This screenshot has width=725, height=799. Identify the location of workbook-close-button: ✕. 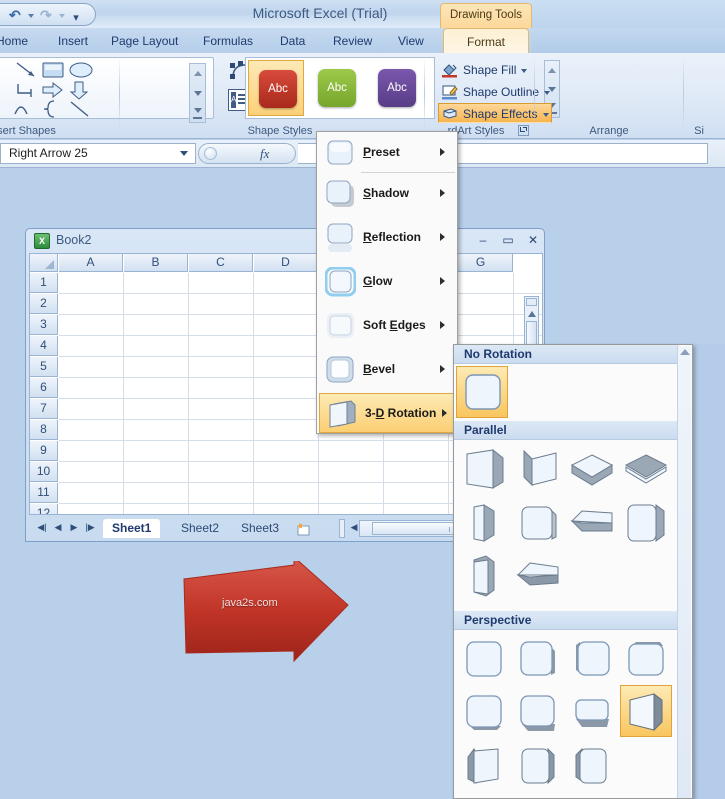
(533, 241).